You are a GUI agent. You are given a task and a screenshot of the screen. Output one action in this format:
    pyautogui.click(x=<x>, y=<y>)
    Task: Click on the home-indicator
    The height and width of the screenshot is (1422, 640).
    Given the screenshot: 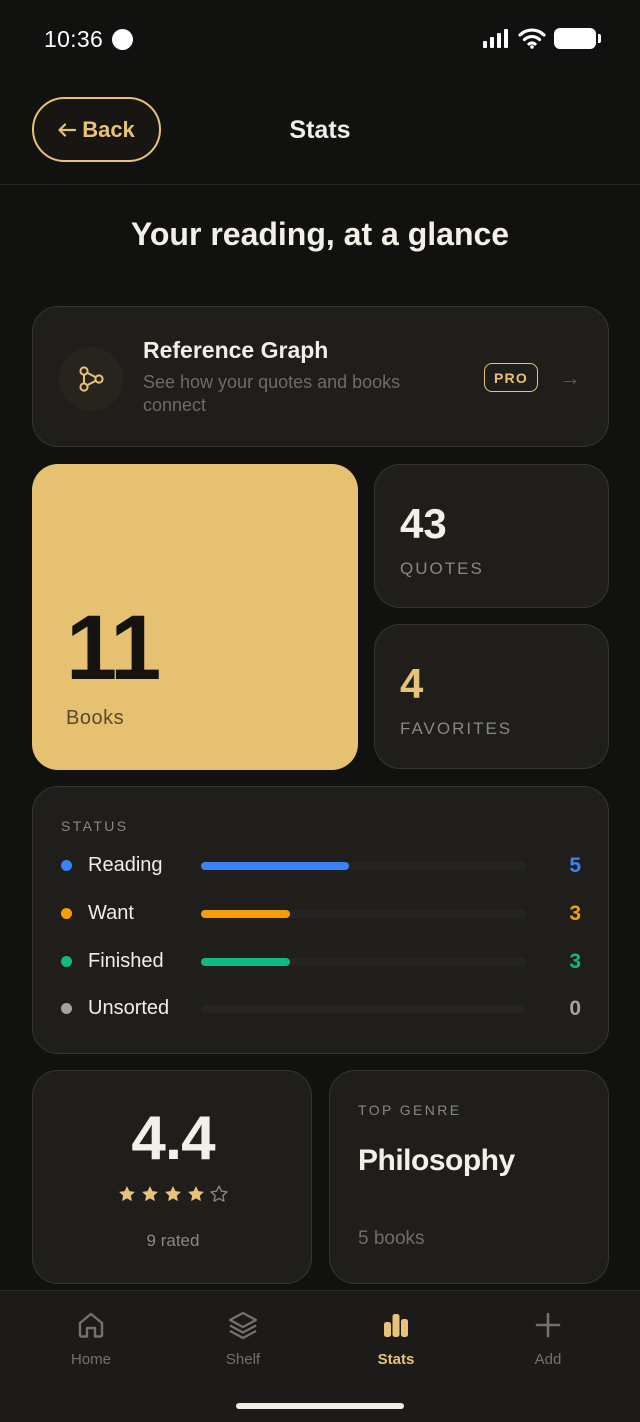 What is the action you would take?
    pyautogui.click(x=320, y=1406)
    